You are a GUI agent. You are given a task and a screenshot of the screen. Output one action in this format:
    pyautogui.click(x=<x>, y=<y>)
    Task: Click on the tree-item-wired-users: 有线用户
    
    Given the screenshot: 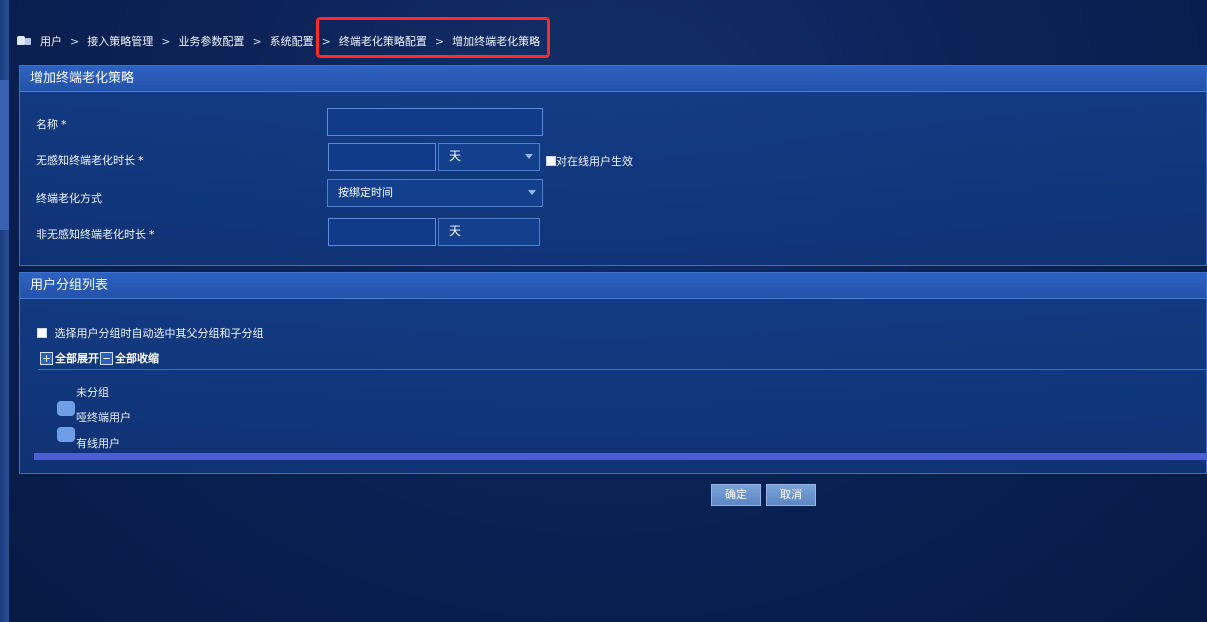 What is the action you would take?
    pyautogui.click(x=98, y=443)
    